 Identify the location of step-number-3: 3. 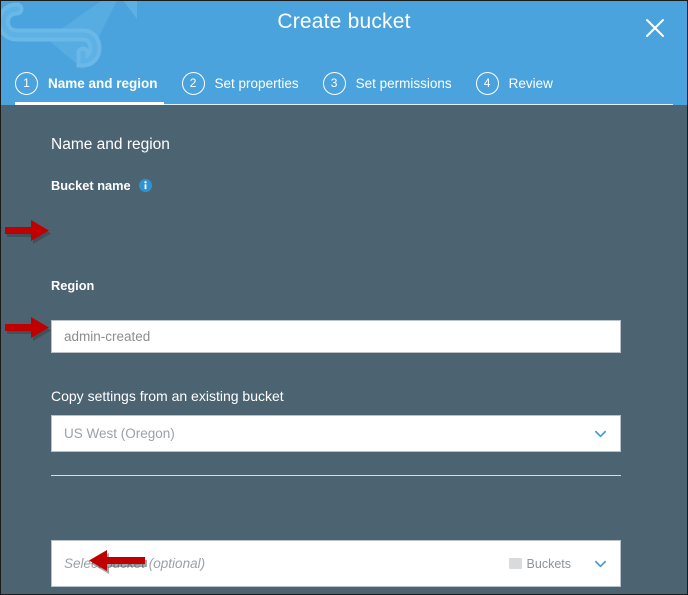
(334, 83).